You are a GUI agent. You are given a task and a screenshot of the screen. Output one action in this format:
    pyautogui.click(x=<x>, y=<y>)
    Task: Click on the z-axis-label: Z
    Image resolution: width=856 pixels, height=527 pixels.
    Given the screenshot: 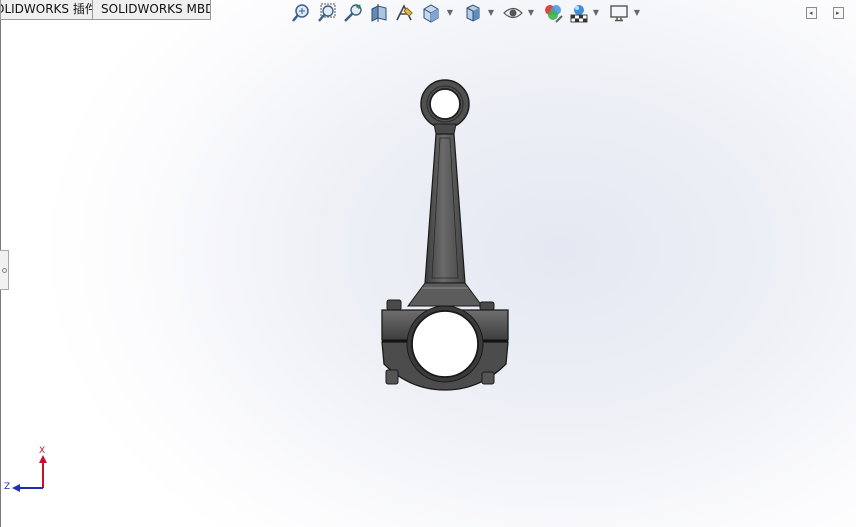 What is the action you would take?
    pyautogui.click(x=7, y=487)
    